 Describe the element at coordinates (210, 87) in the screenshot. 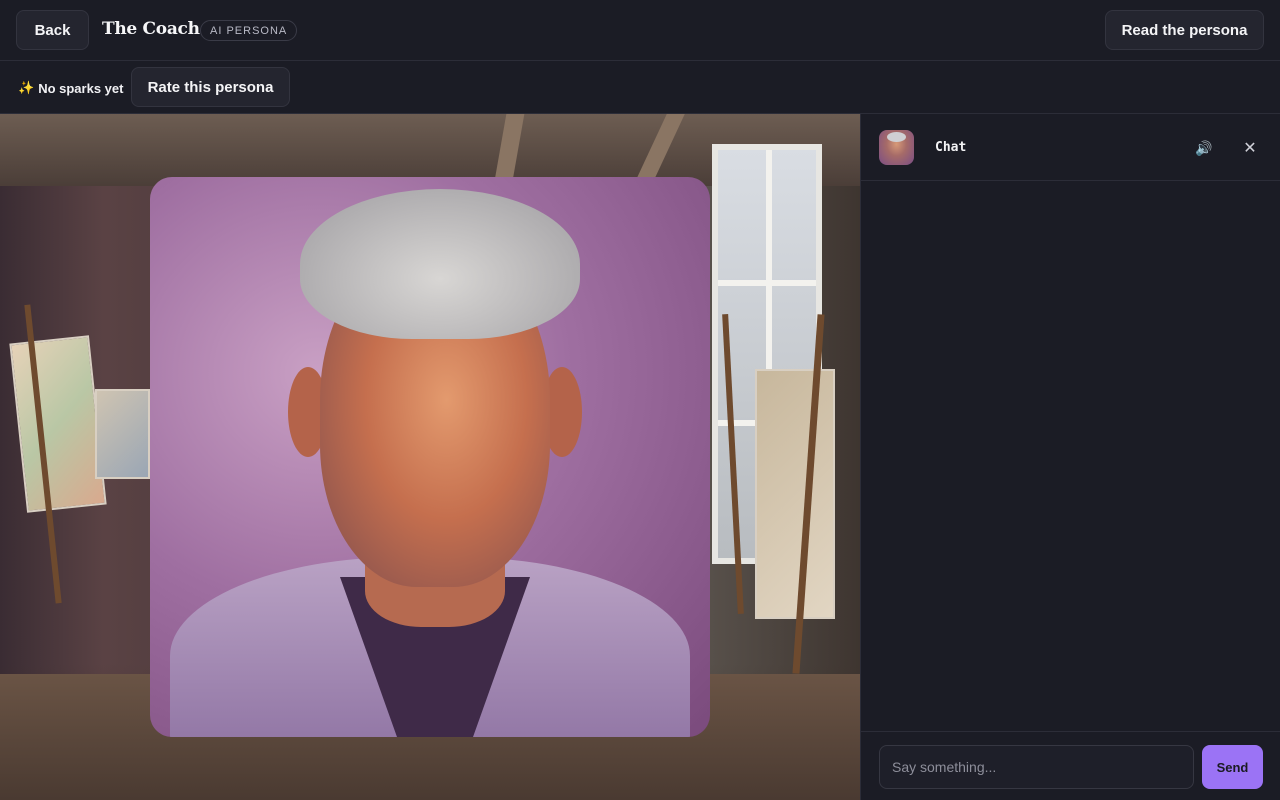

I see `rate-persona-button: Rate this persona` at that location.